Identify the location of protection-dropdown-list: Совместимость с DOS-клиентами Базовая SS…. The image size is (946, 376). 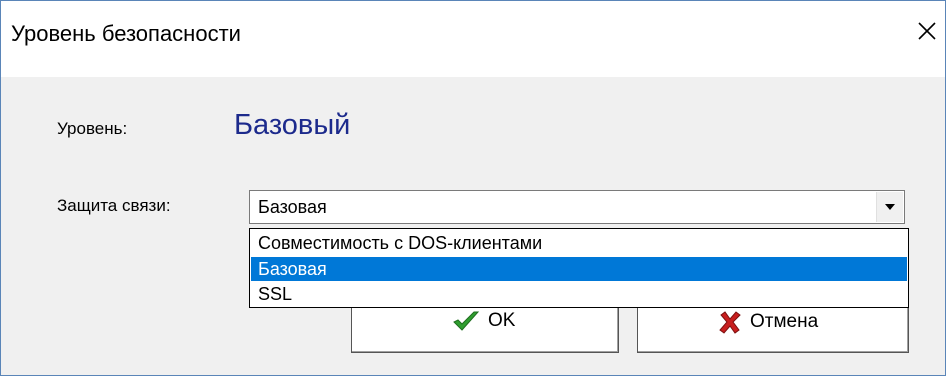
(579, 268).